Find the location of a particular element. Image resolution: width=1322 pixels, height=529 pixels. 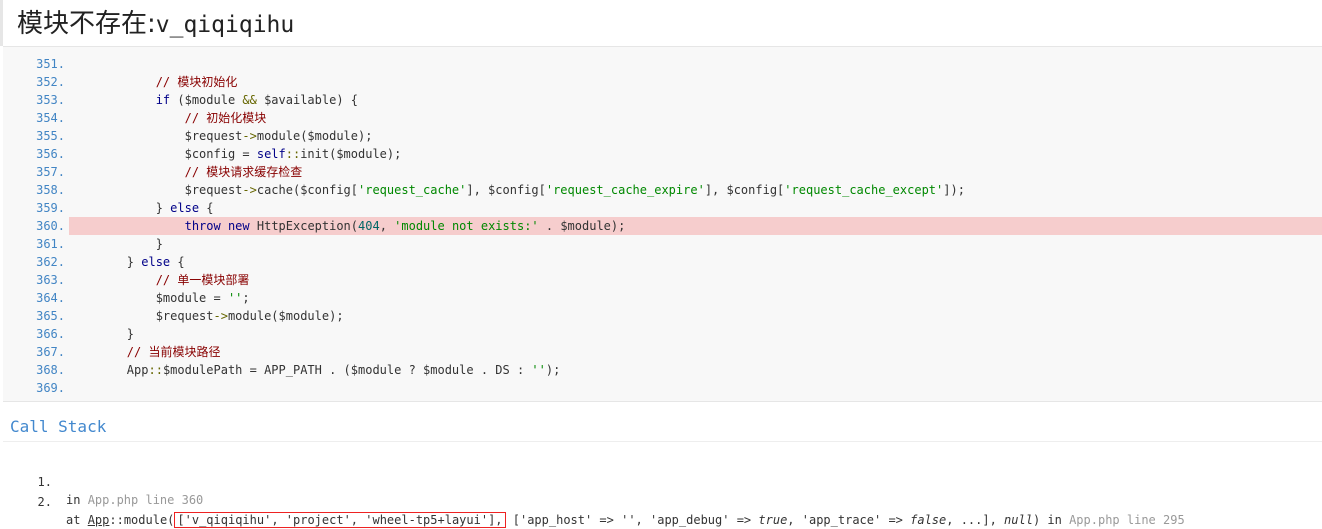

item-prefix: at is located at coordinates (77, 520).